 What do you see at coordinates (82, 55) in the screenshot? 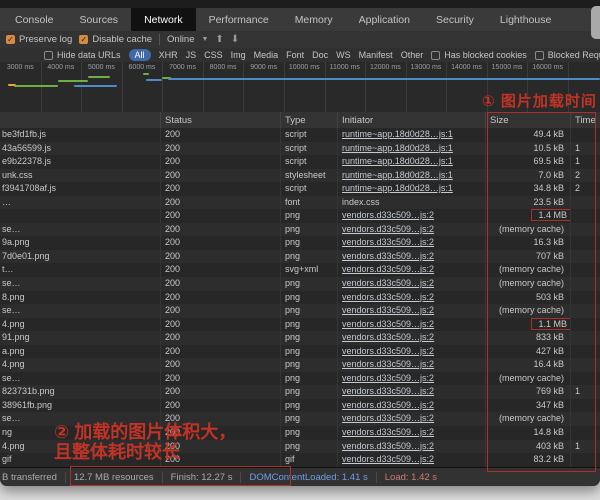
I see `hide-data-urls-checkbox: Hide data URLs` at bounding box center [82, 55].